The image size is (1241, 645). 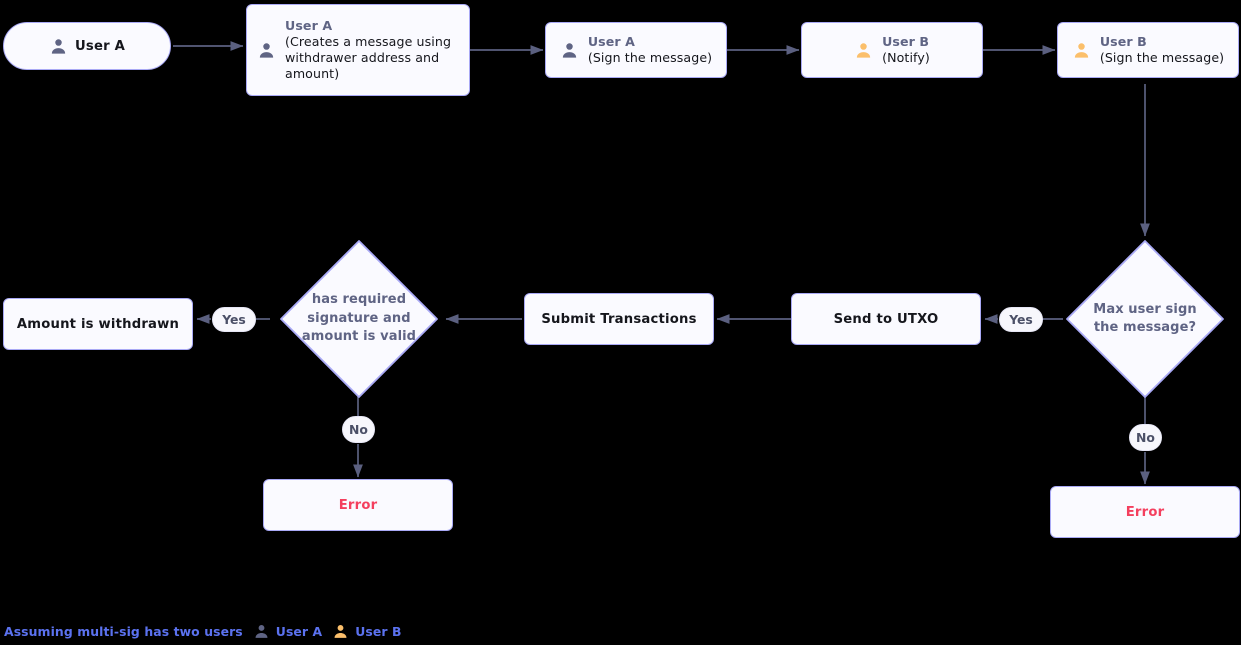 I want to click on create-message-title: User A, so click(x=309, y=25).